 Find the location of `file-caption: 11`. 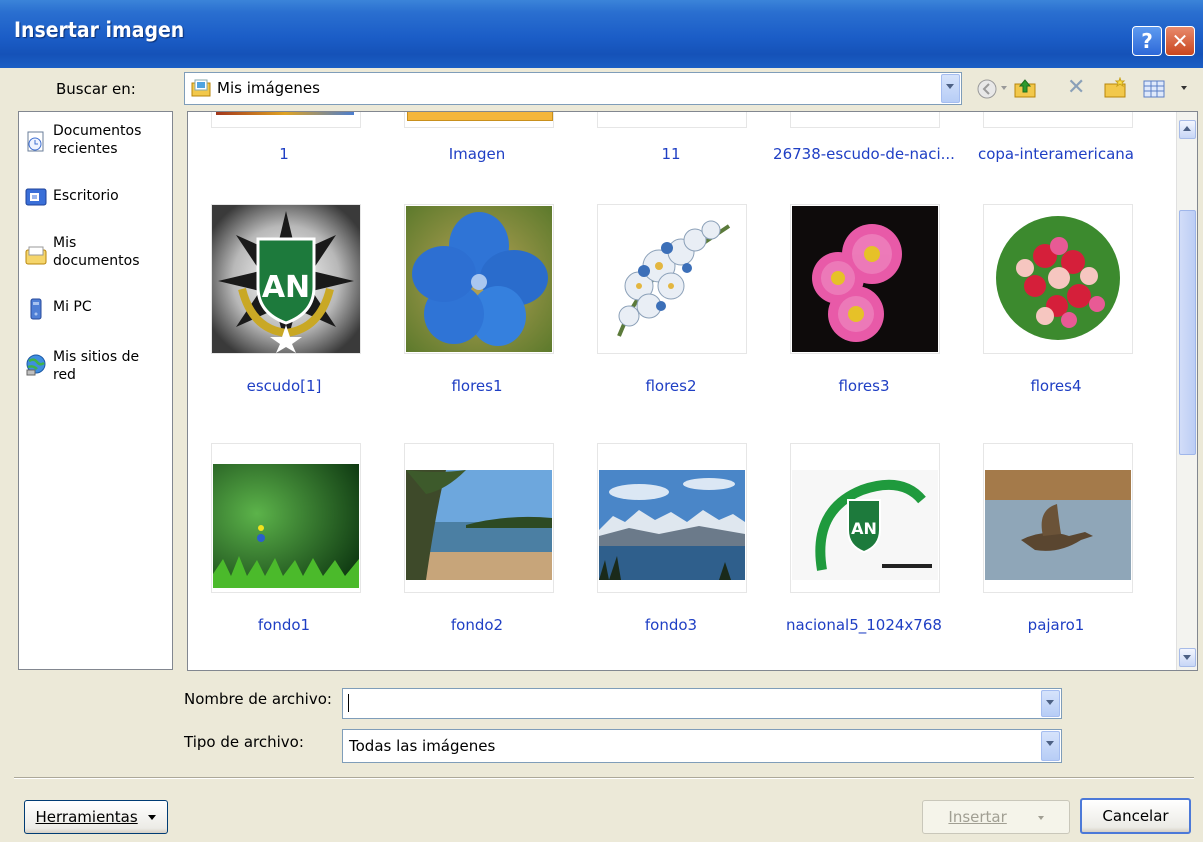

file-caption: 11 is located at coordinates (671, 154).